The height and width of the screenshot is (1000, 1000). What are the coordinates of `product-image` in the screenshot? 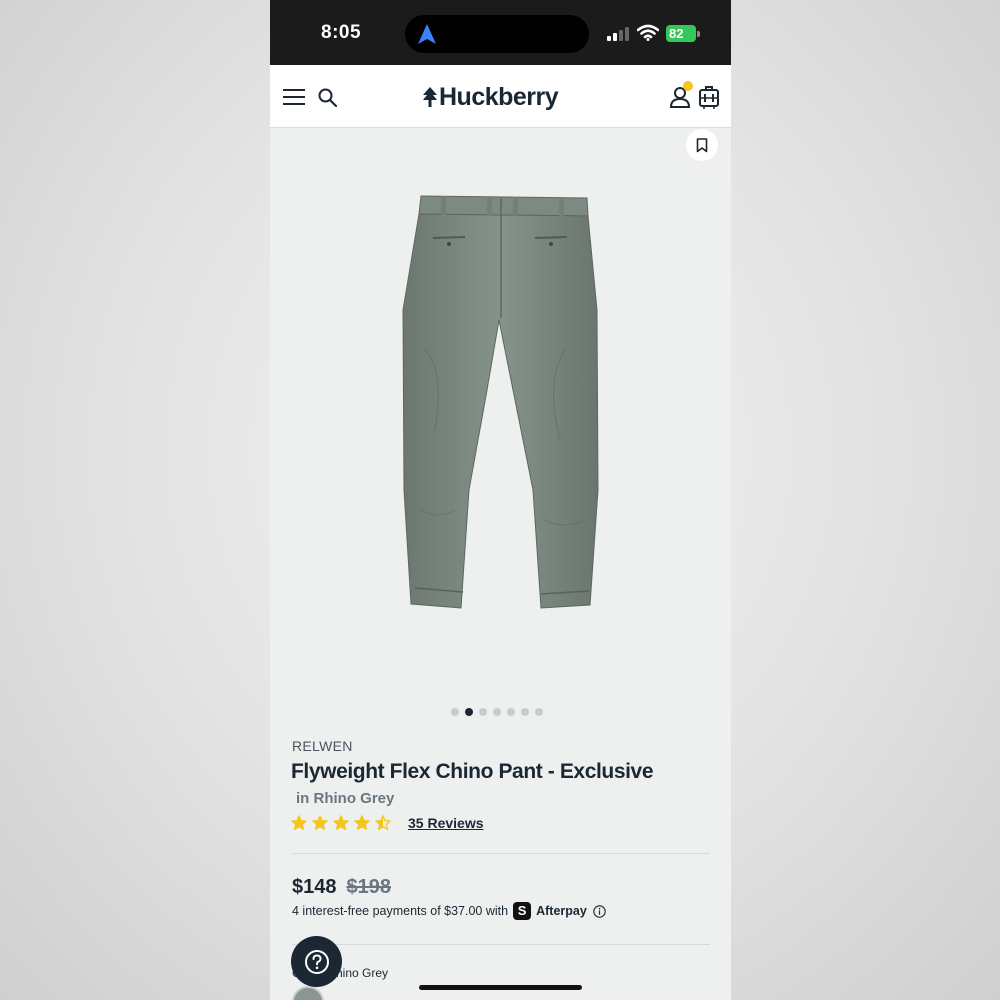 It's located at (497, 405).